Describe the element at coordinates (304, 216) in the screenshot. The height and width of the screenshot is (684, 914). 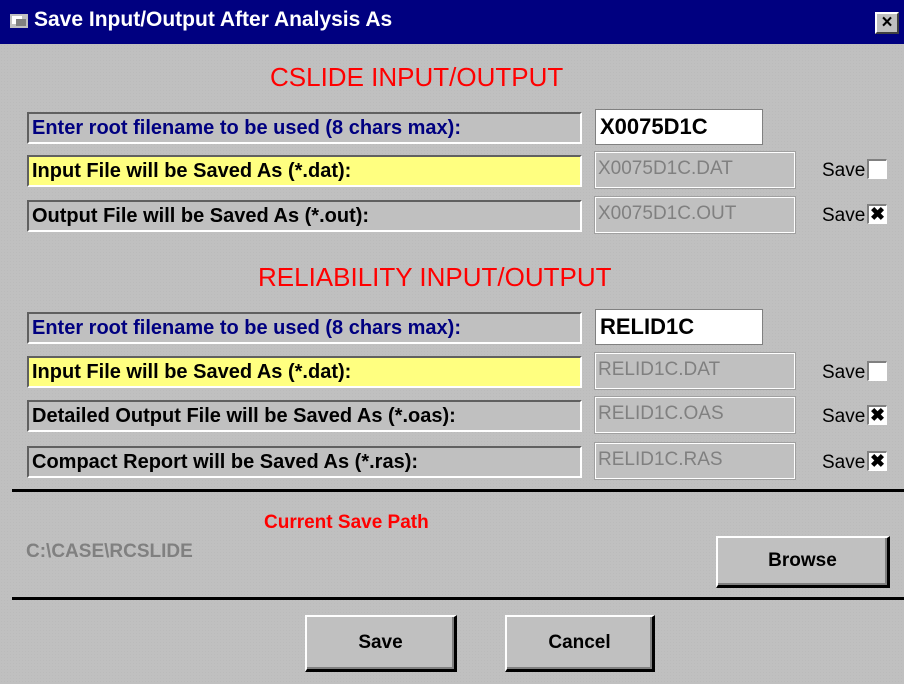
I see `cslide-output-file-label: Output File will be Saved As (*.out):` at that location.